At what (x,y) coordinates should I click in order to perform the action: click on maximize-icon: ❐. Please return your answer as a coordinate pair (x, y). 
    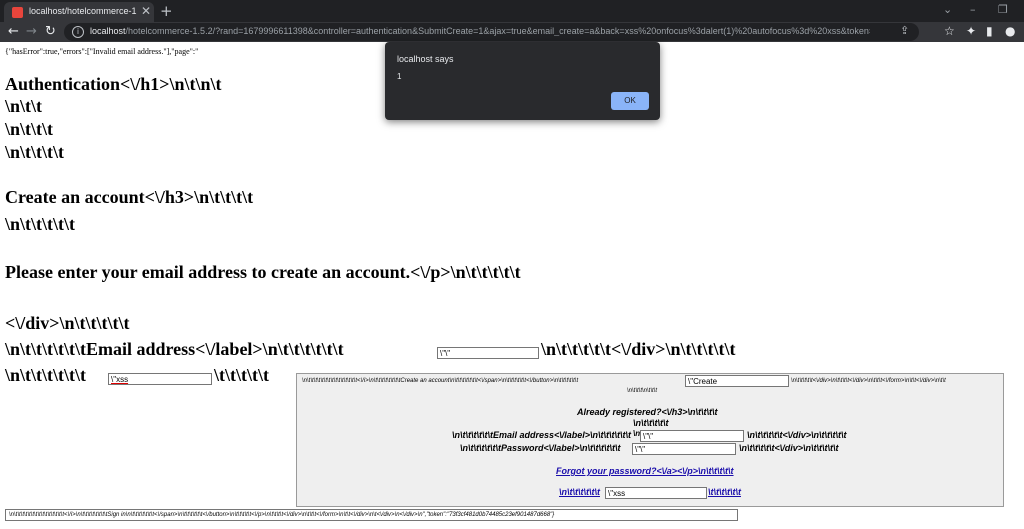
    Looking at the image, I should click on (1003, 9).